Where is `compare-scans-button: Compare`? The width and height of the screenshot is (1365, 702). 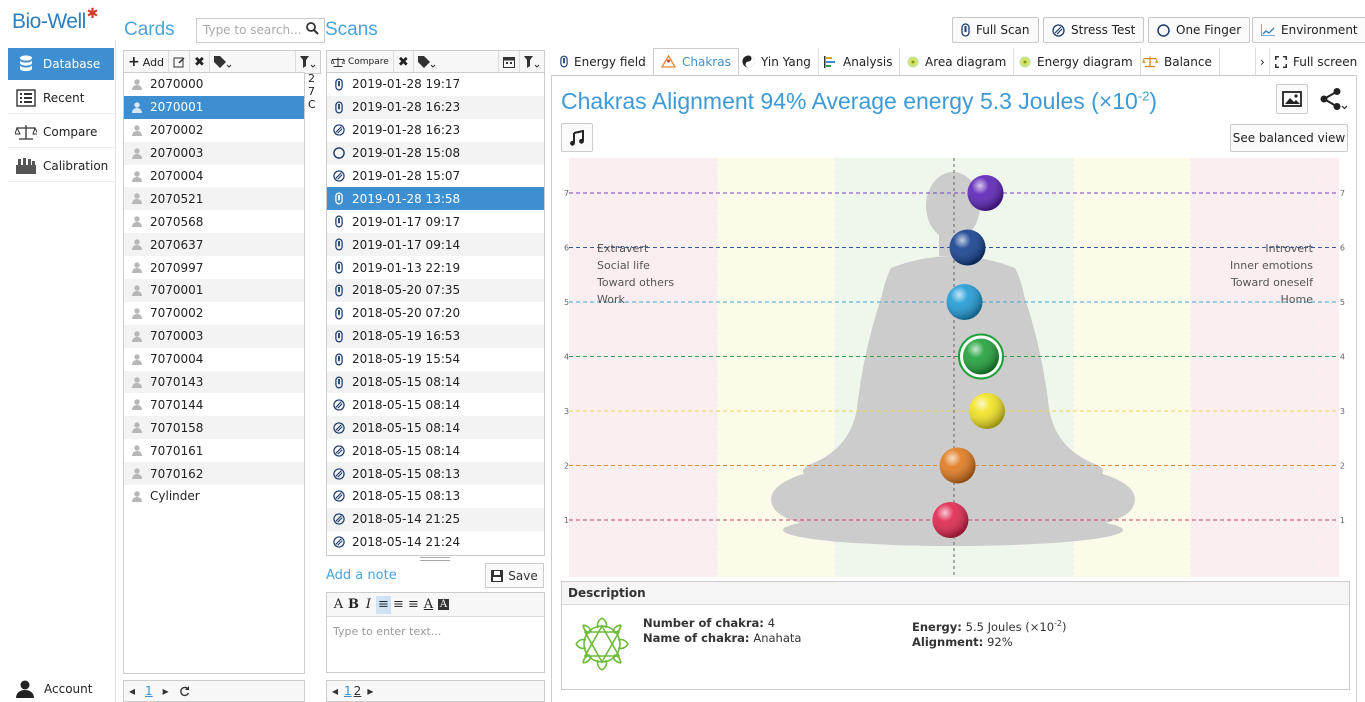 compare-scans-button: Compare is located at coordinates (360, 62).